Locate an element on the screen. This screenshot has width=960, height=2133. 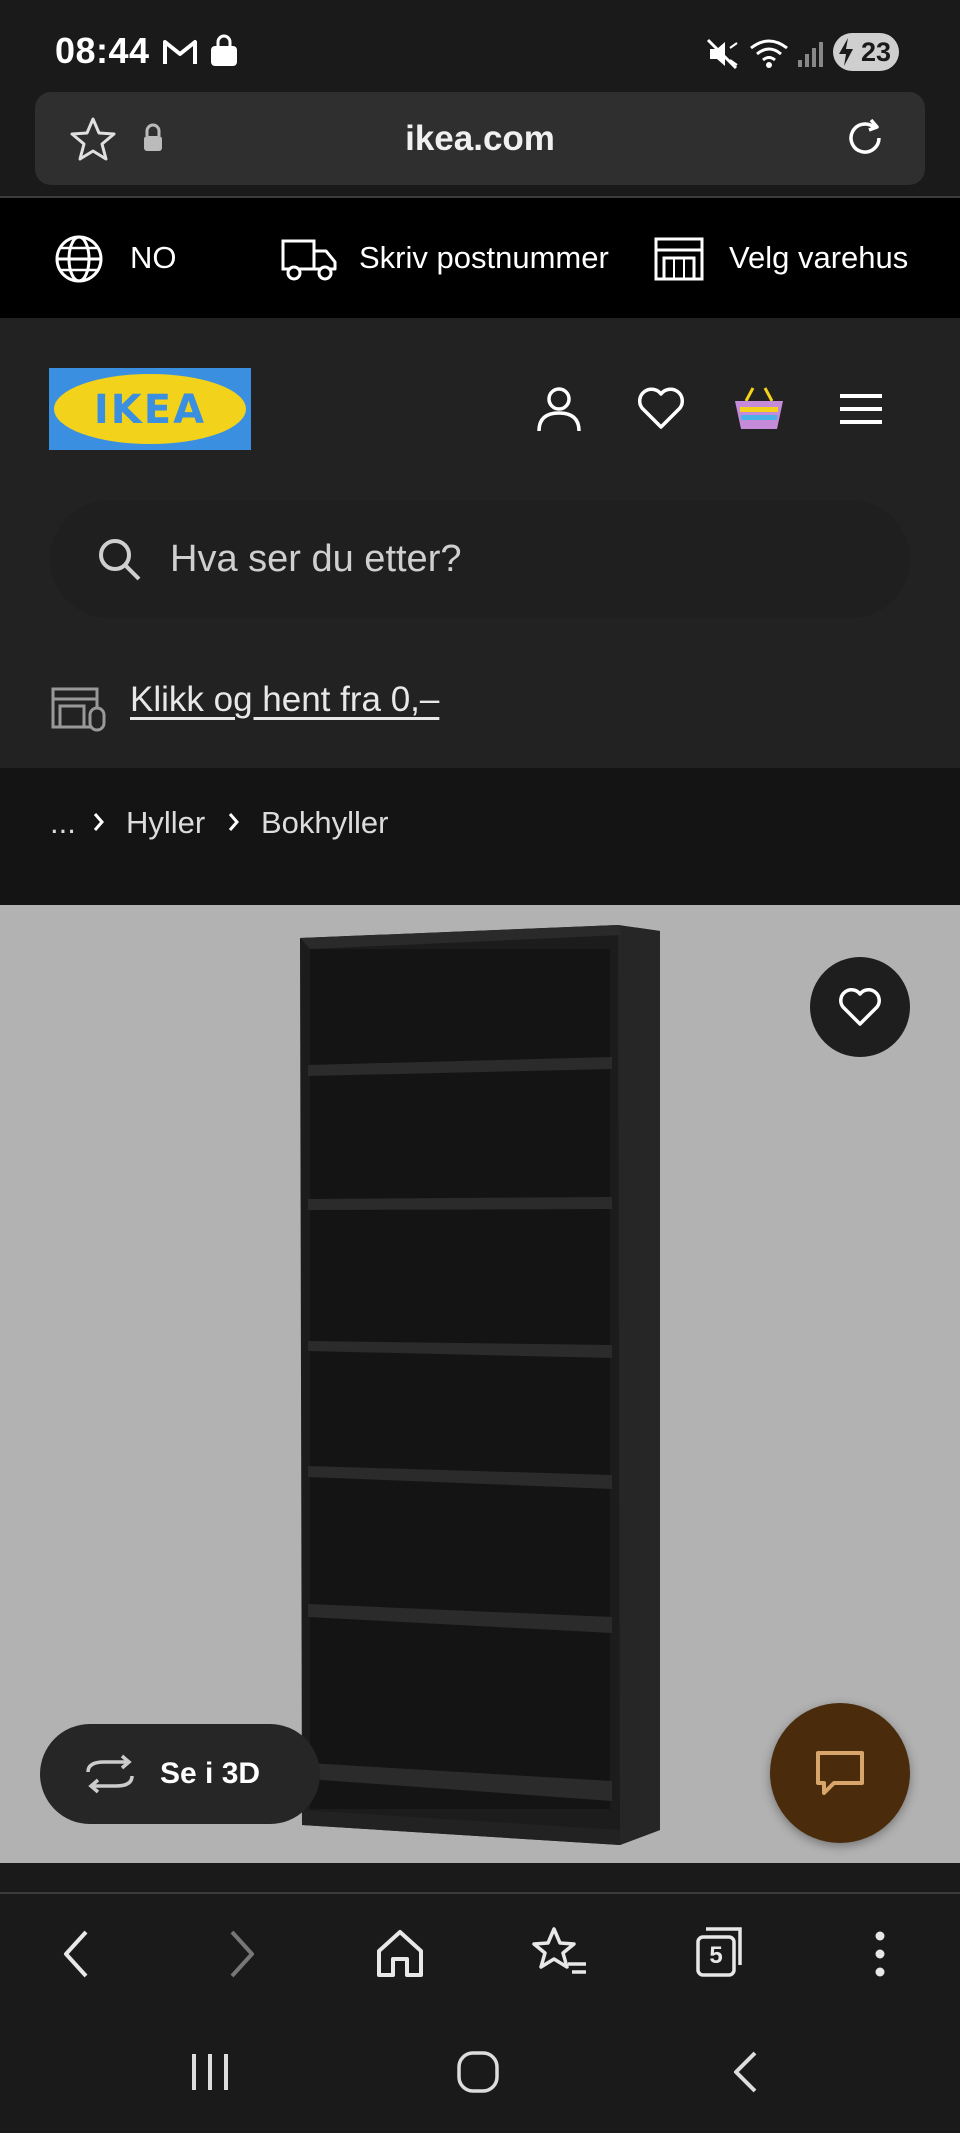
chat-button is located at coordinates (840, 1773).